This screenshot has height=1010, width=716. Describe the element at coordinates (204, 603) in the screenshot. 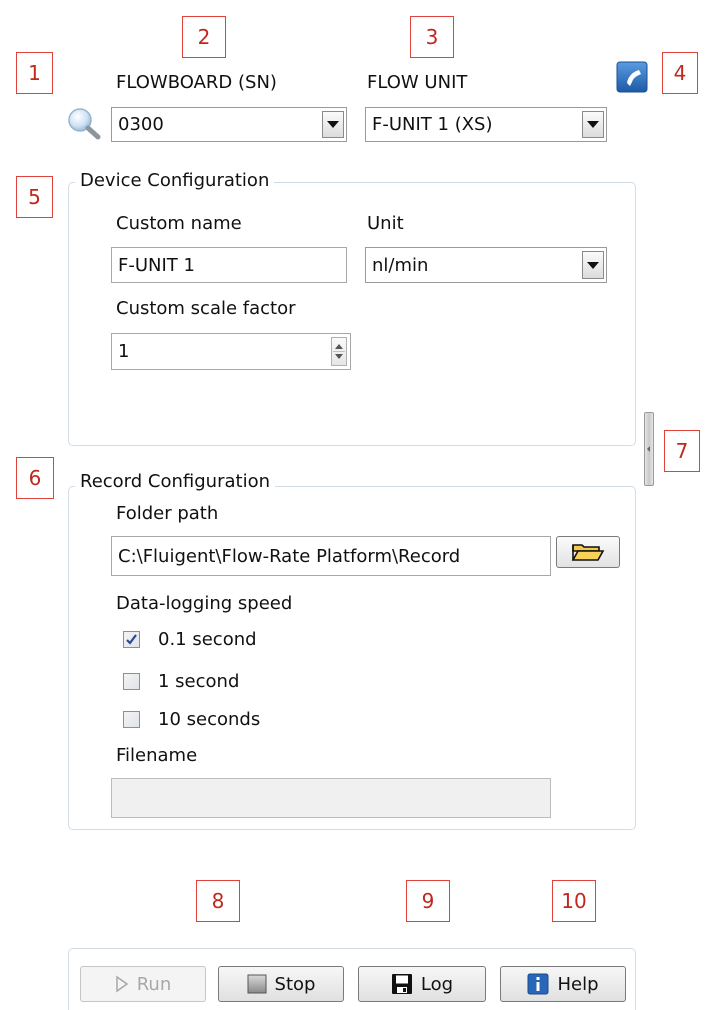

I see `data-logging-speed-label: Data-logging speed` at that location.